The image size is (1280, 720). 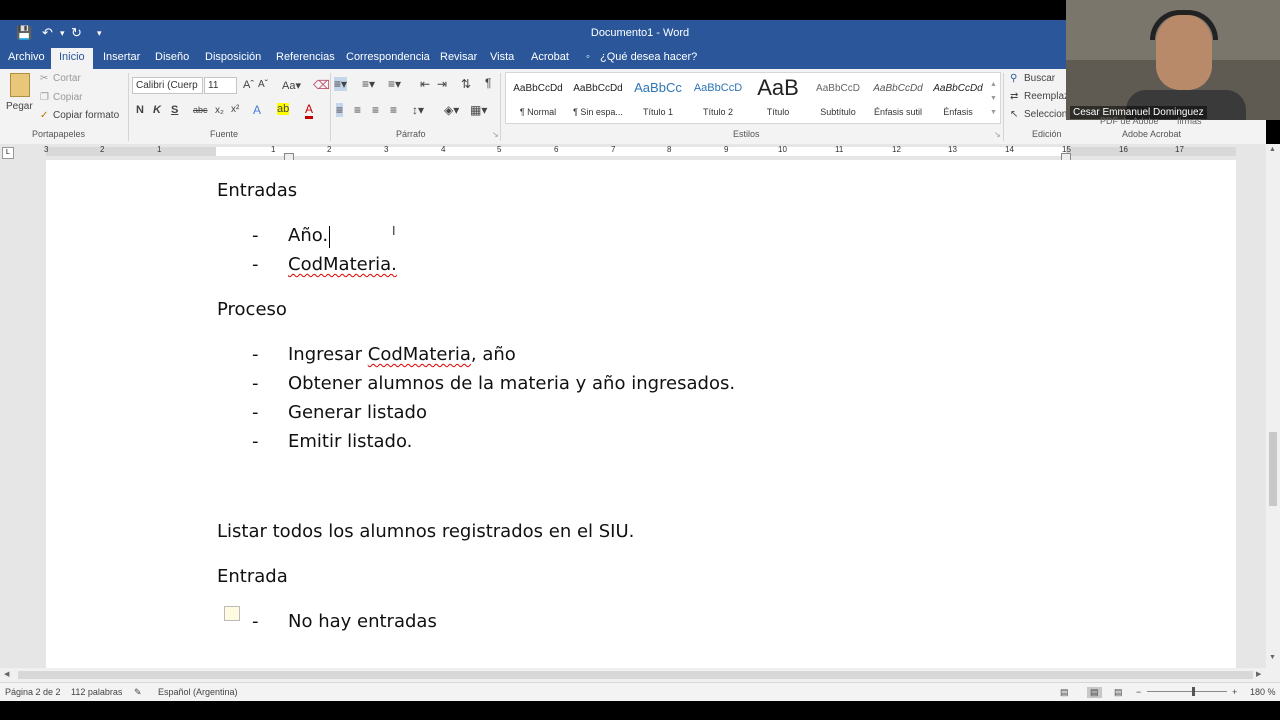 I want to click on format-painter-button: Copiar formato, so click(x=86, y=115).